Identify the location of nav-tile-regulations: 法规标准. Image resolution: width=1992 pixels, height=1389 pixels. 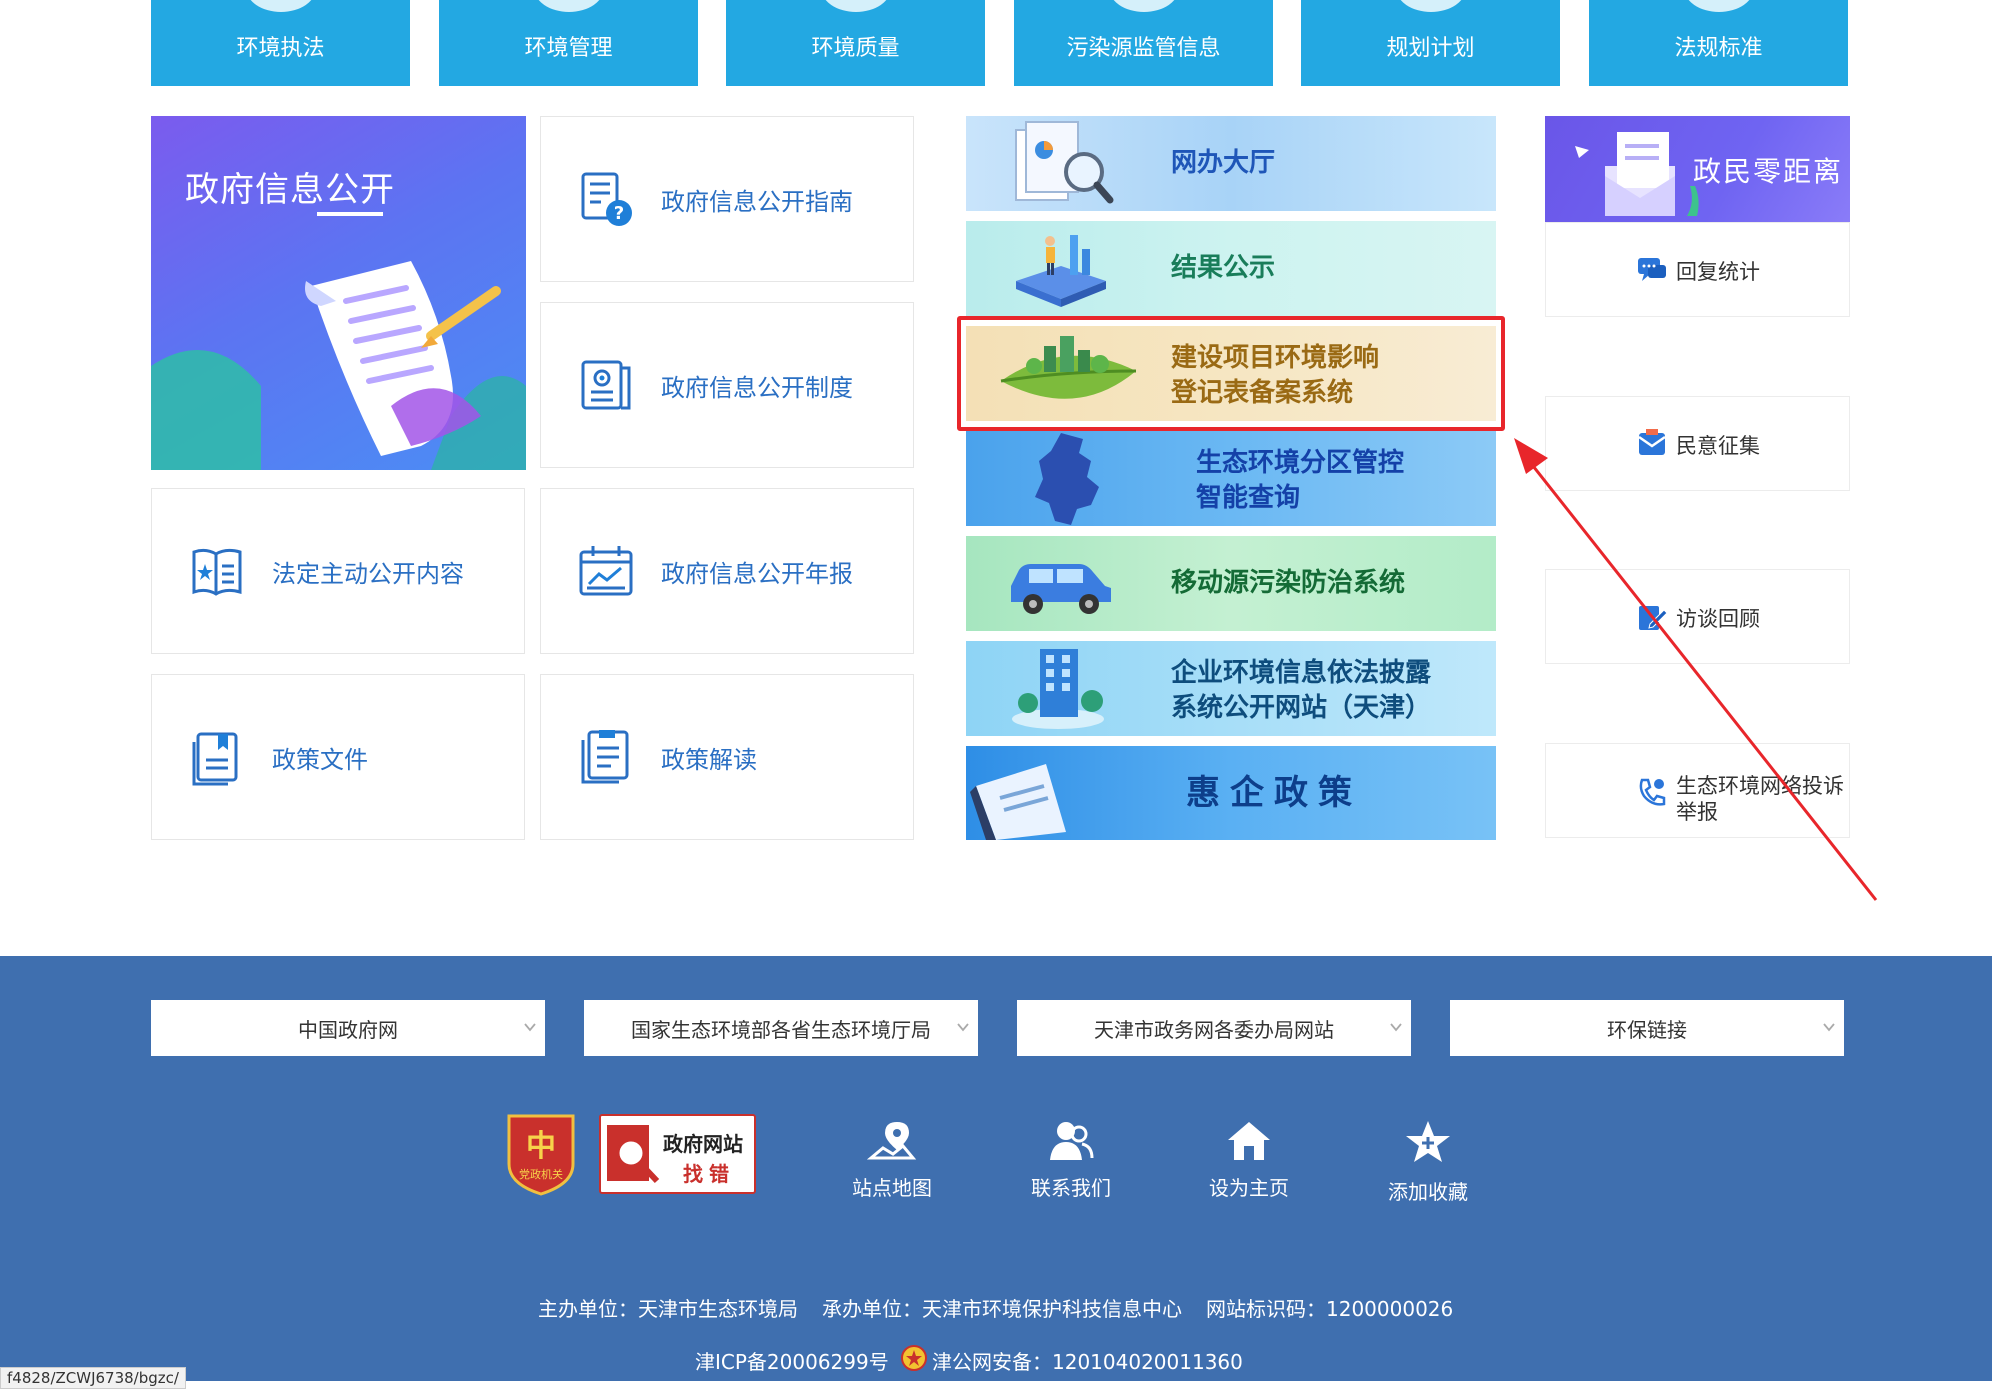
(1718, 43).